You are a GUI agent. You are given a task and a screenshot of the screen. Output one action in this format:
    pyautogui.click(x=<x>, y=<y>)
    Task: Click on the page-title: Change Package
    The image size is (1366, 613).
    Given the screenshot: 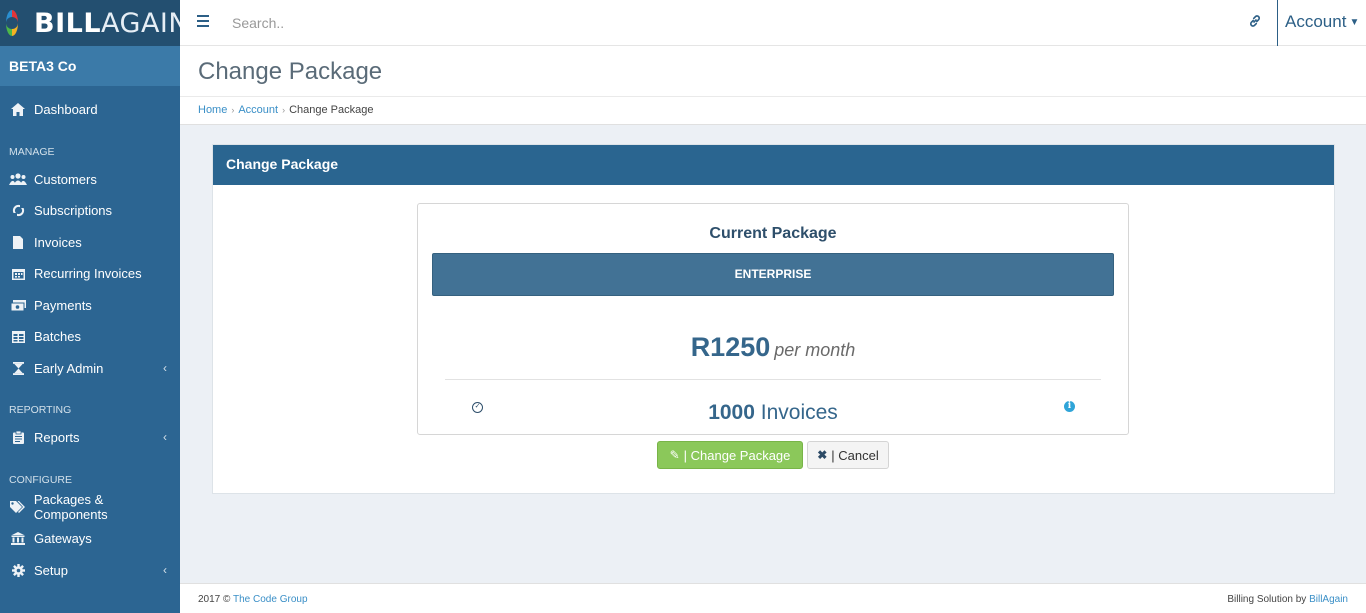 What is the action you would take?
    pyautogui.click(x=290, y=71)
    